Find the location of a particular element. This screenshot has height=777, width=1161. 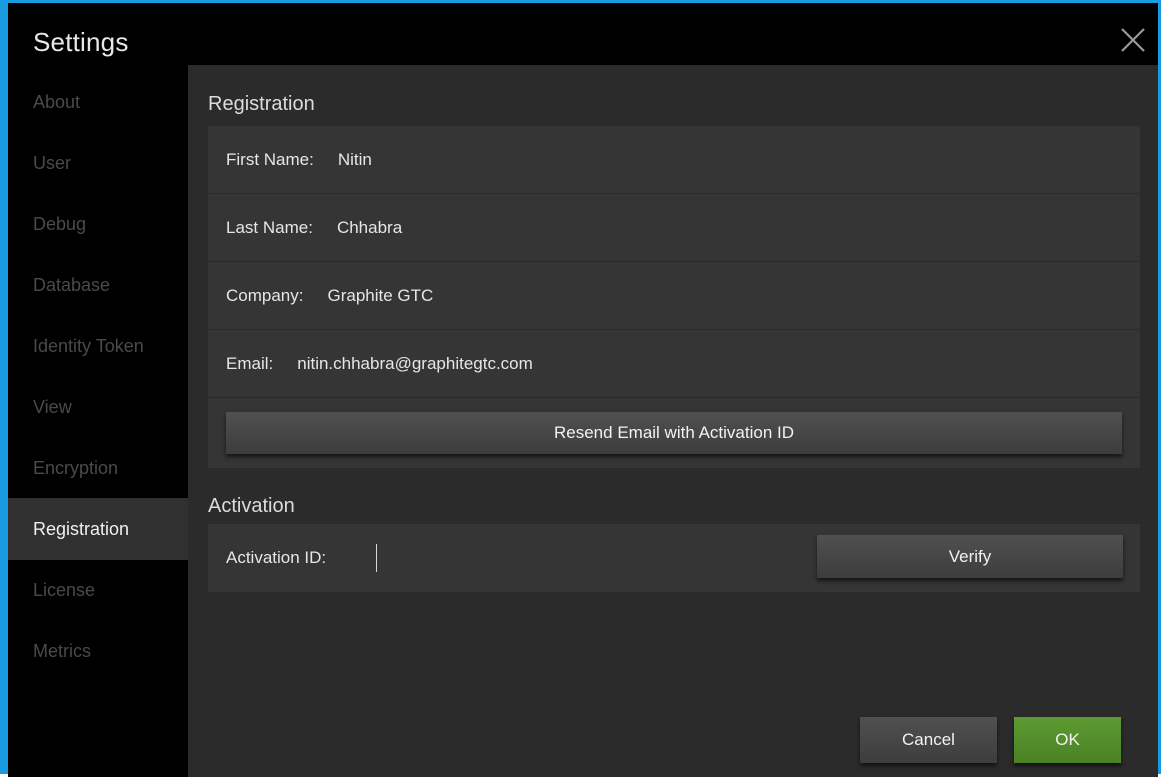

last-name-row: Last Name: Chhabra is located at coordinates (674, 228).